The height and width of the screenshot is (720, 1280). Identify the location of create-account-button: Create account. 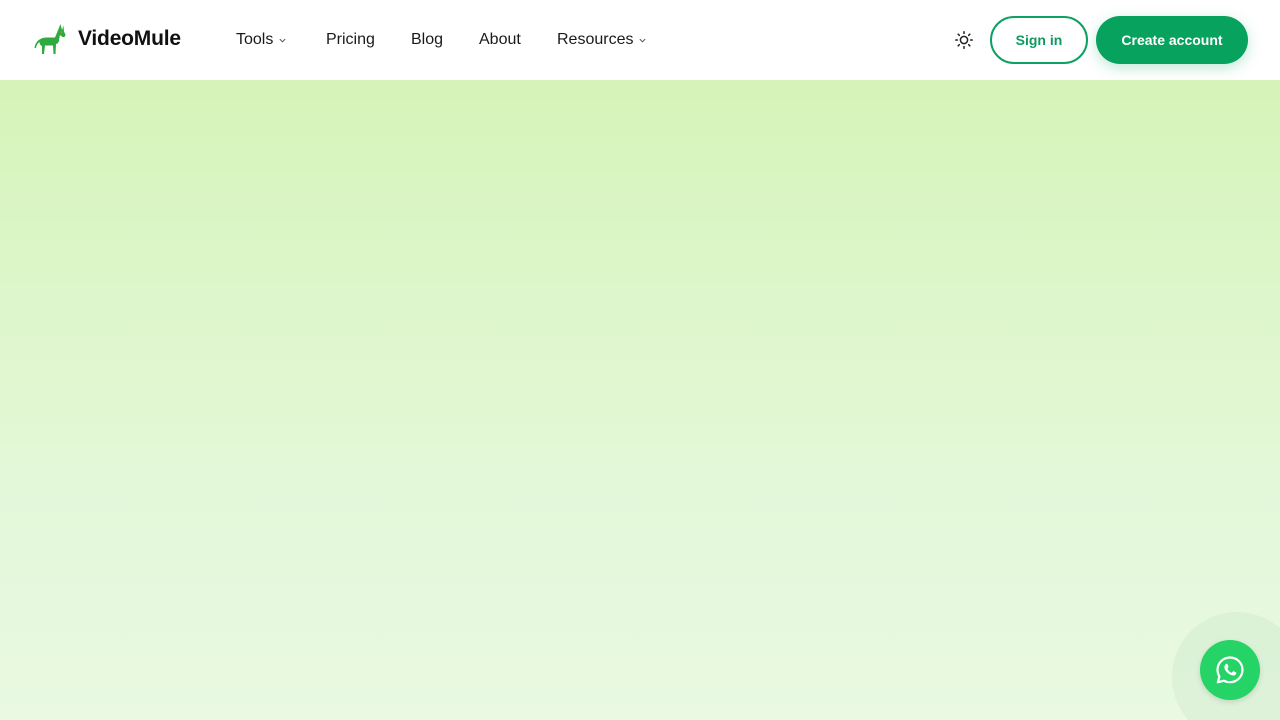
(1172, 40).